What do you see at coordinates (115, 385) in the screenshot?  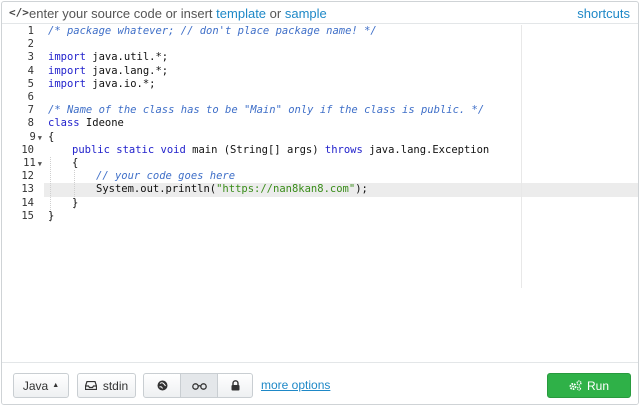 I see `stdin-label: stdin` at bounding box center [115, 385].